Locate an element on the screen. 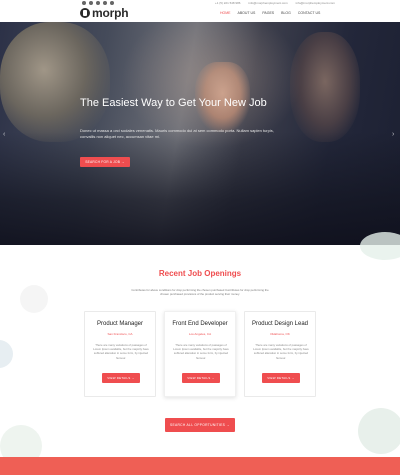 The width and height of the screenshot is (400, 475). hero-title: The Easiest Way to Get Your New Job is located at coordinates (173, 103).